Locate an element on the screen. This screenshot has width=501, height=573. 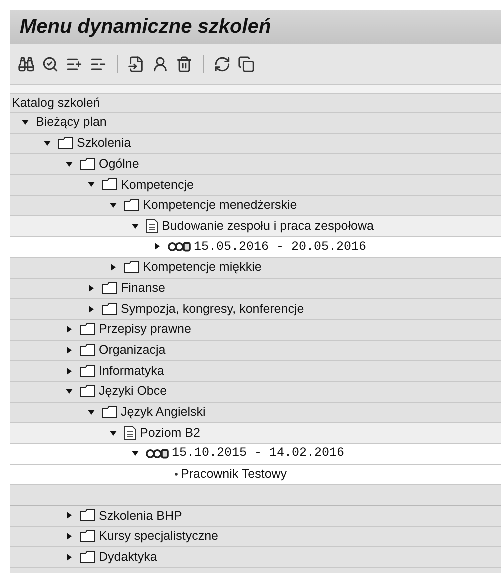
tree-item: Sympozja, kongresy, konferencje is located at coordinates (212, 309).